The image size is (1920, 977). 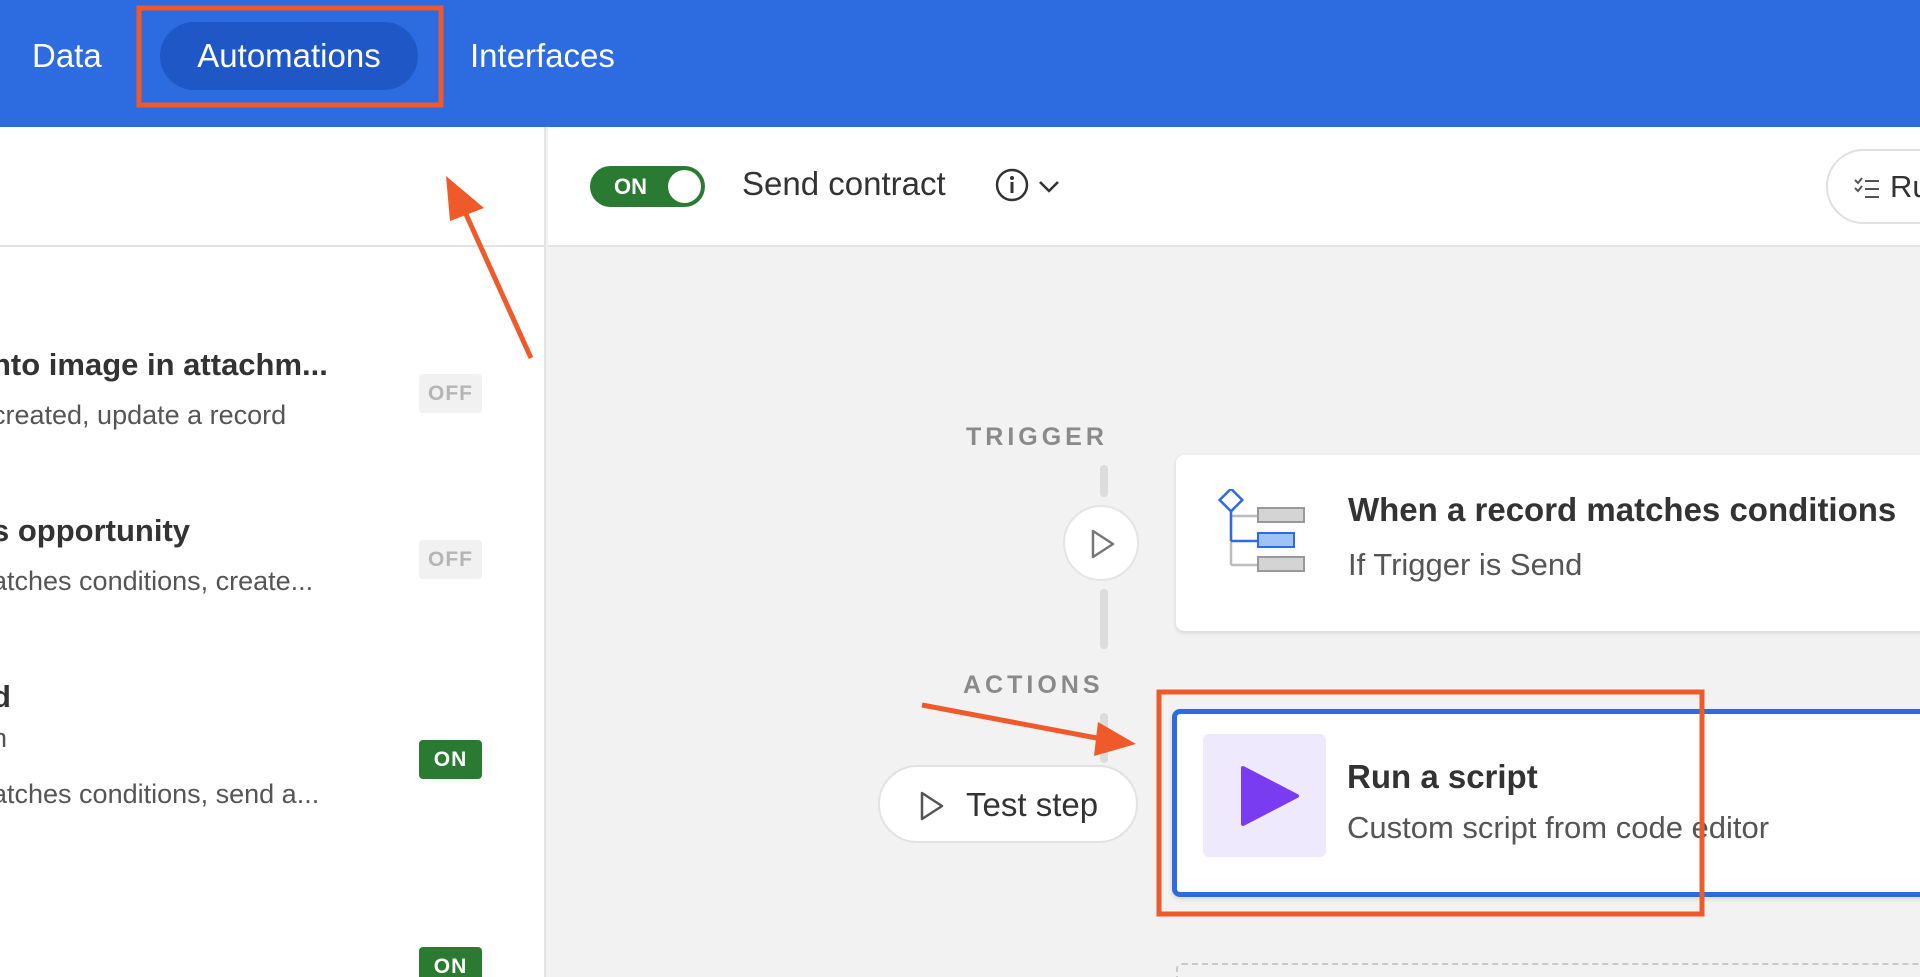 What do you see at coordinates (1905, 186) in the screenshot?
I see `run-history-label: Ru` at bounding box center [1905, 186].